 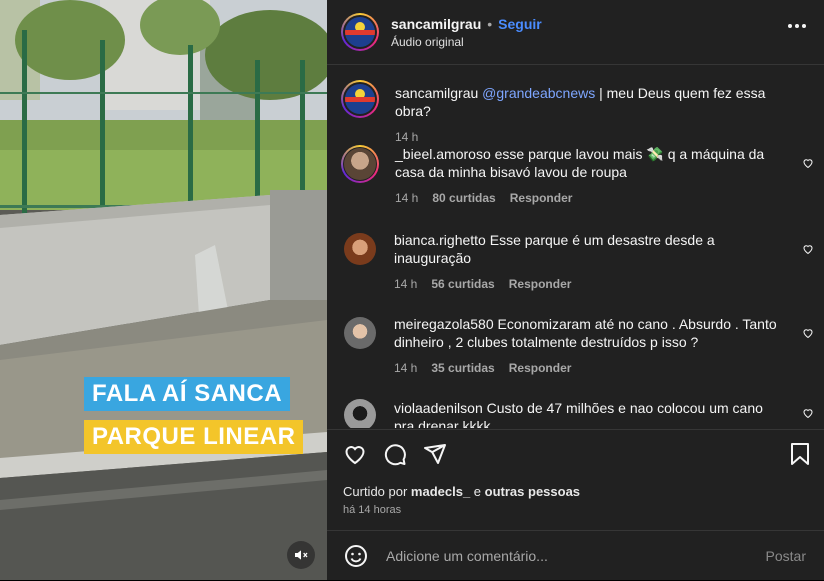 I want to click on comment-likes: 80 curtidas, so click(x=463, y=198).